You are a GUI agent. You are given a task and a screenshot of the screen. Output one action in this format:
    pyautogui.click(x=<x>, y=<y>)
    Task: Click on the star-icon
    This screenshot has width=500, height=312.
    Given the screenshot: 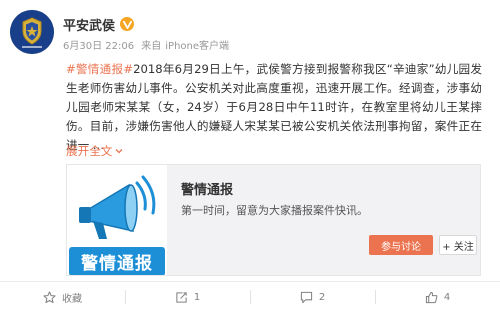 What is the action you would take?
    pyautogui.click(x=49, y=296)
    